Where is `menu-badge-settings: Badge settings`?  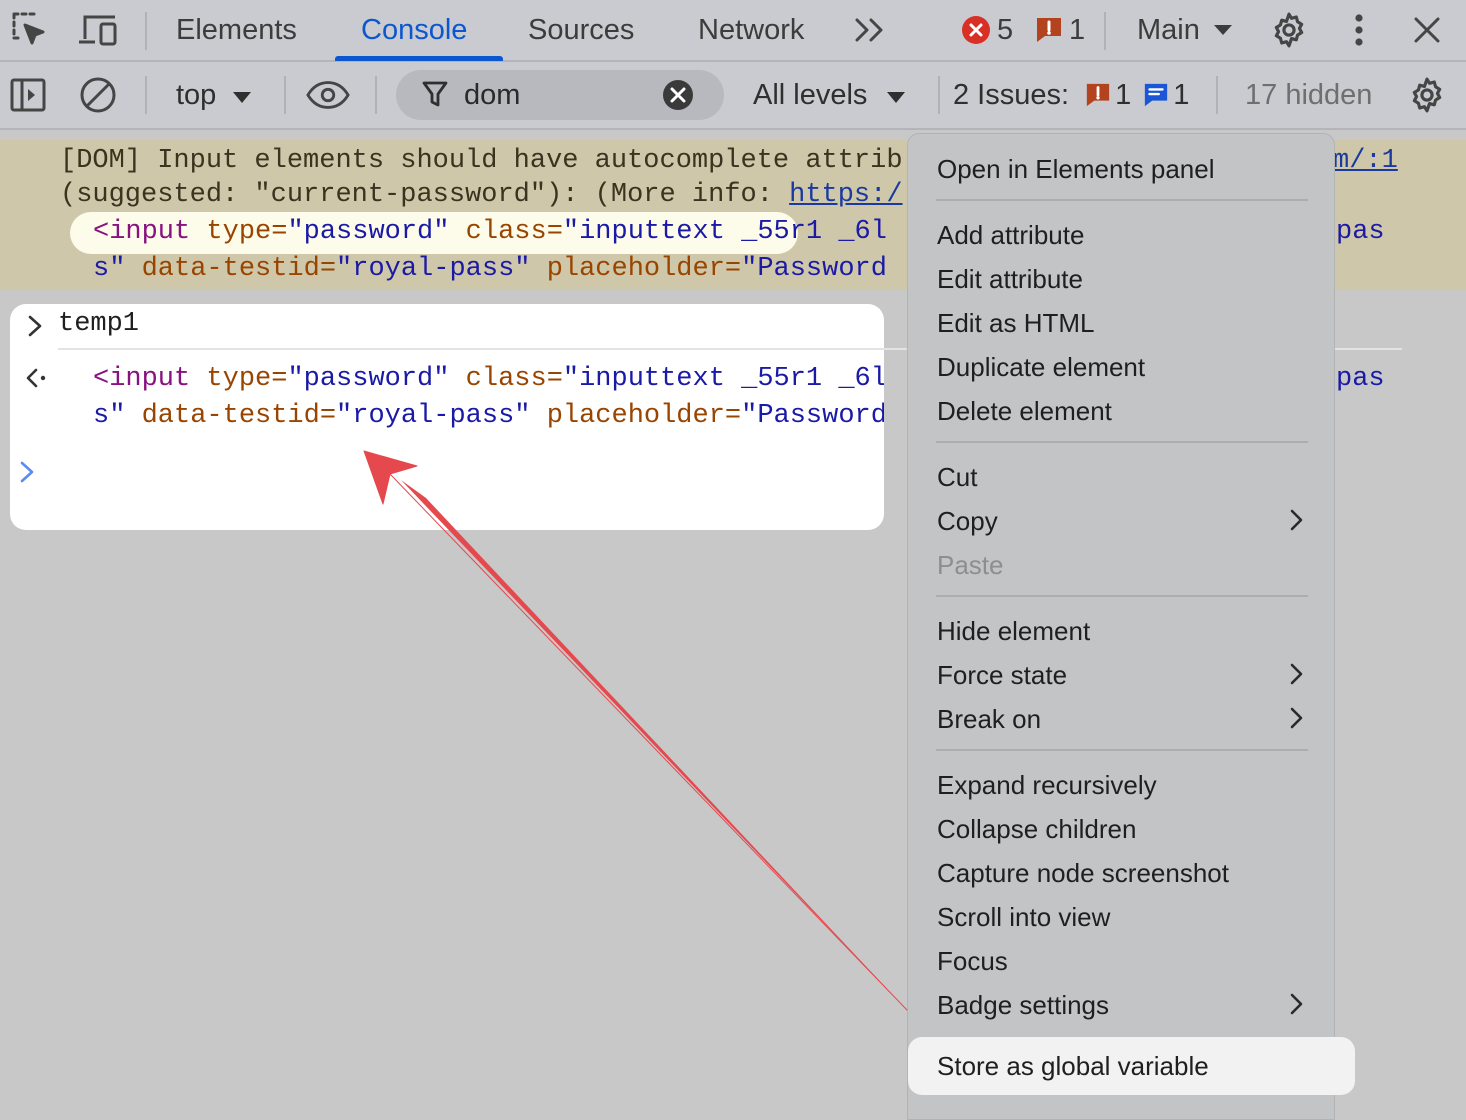 menu-badge-settings: Badge settings is located at coordinates (1023, 1005).